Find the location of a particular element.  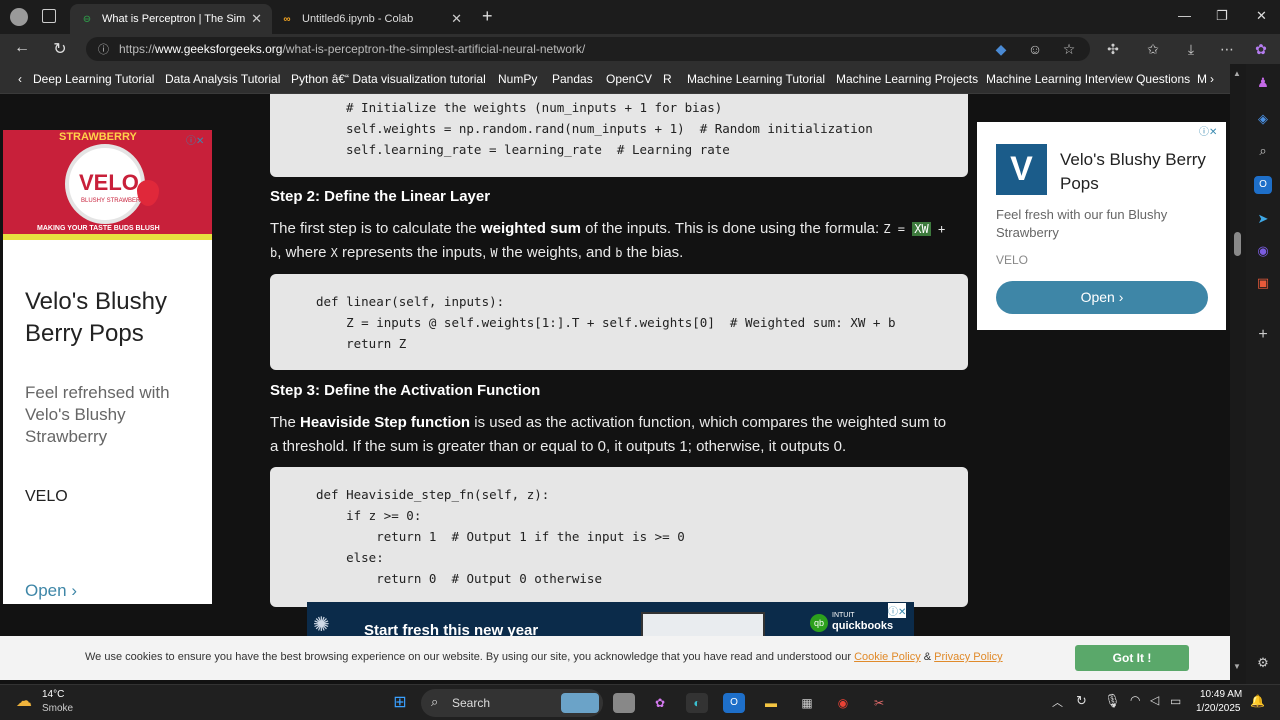

snipping-tool-icon: ✂ is located at coordinates (879, 703).